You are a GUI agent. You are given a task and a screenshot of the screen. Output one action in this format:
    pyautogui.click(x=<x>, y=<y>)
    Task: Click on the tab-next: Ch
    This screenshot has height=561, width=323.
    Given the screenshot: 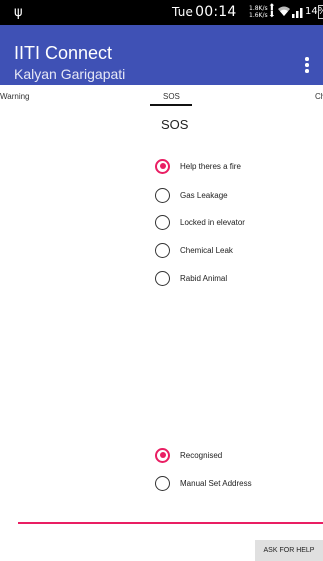 What is the action you would take?
    pyautogui.click(x=319, y=96)
    